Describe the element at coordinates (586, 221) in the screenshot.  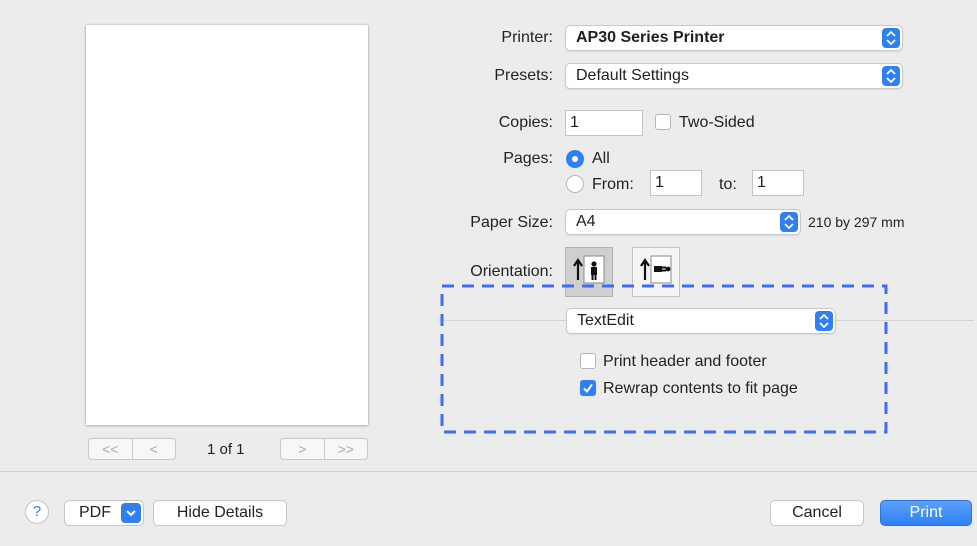
I see `paper-size-value: A4` at that location.